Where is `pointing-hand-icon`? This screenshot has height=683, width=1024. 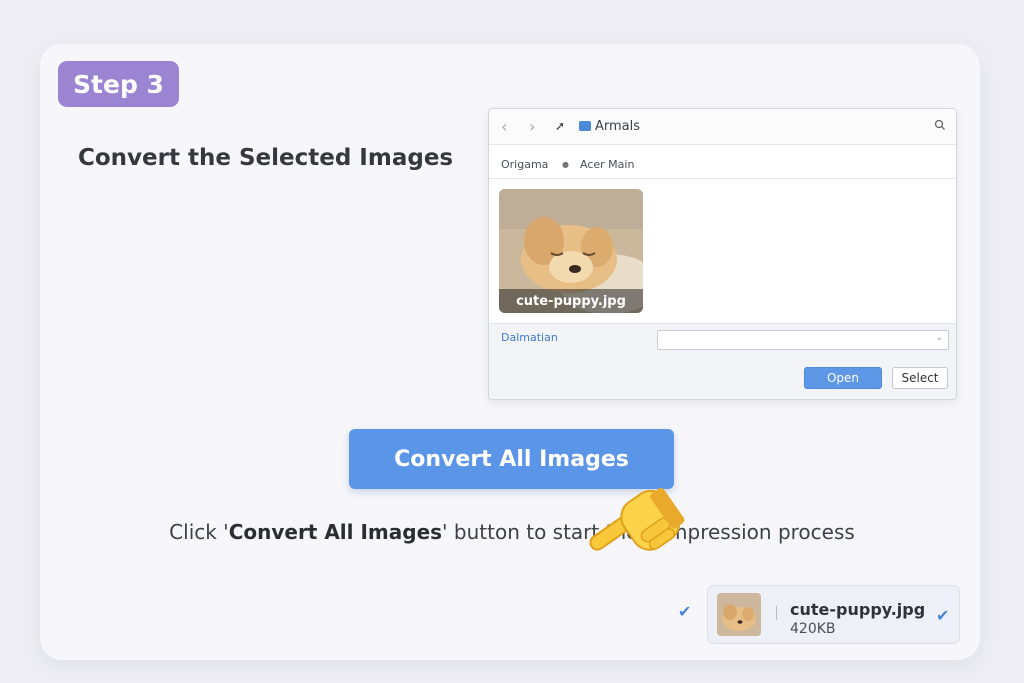 pointing-hand-icon is located at coordinates (640, 525).